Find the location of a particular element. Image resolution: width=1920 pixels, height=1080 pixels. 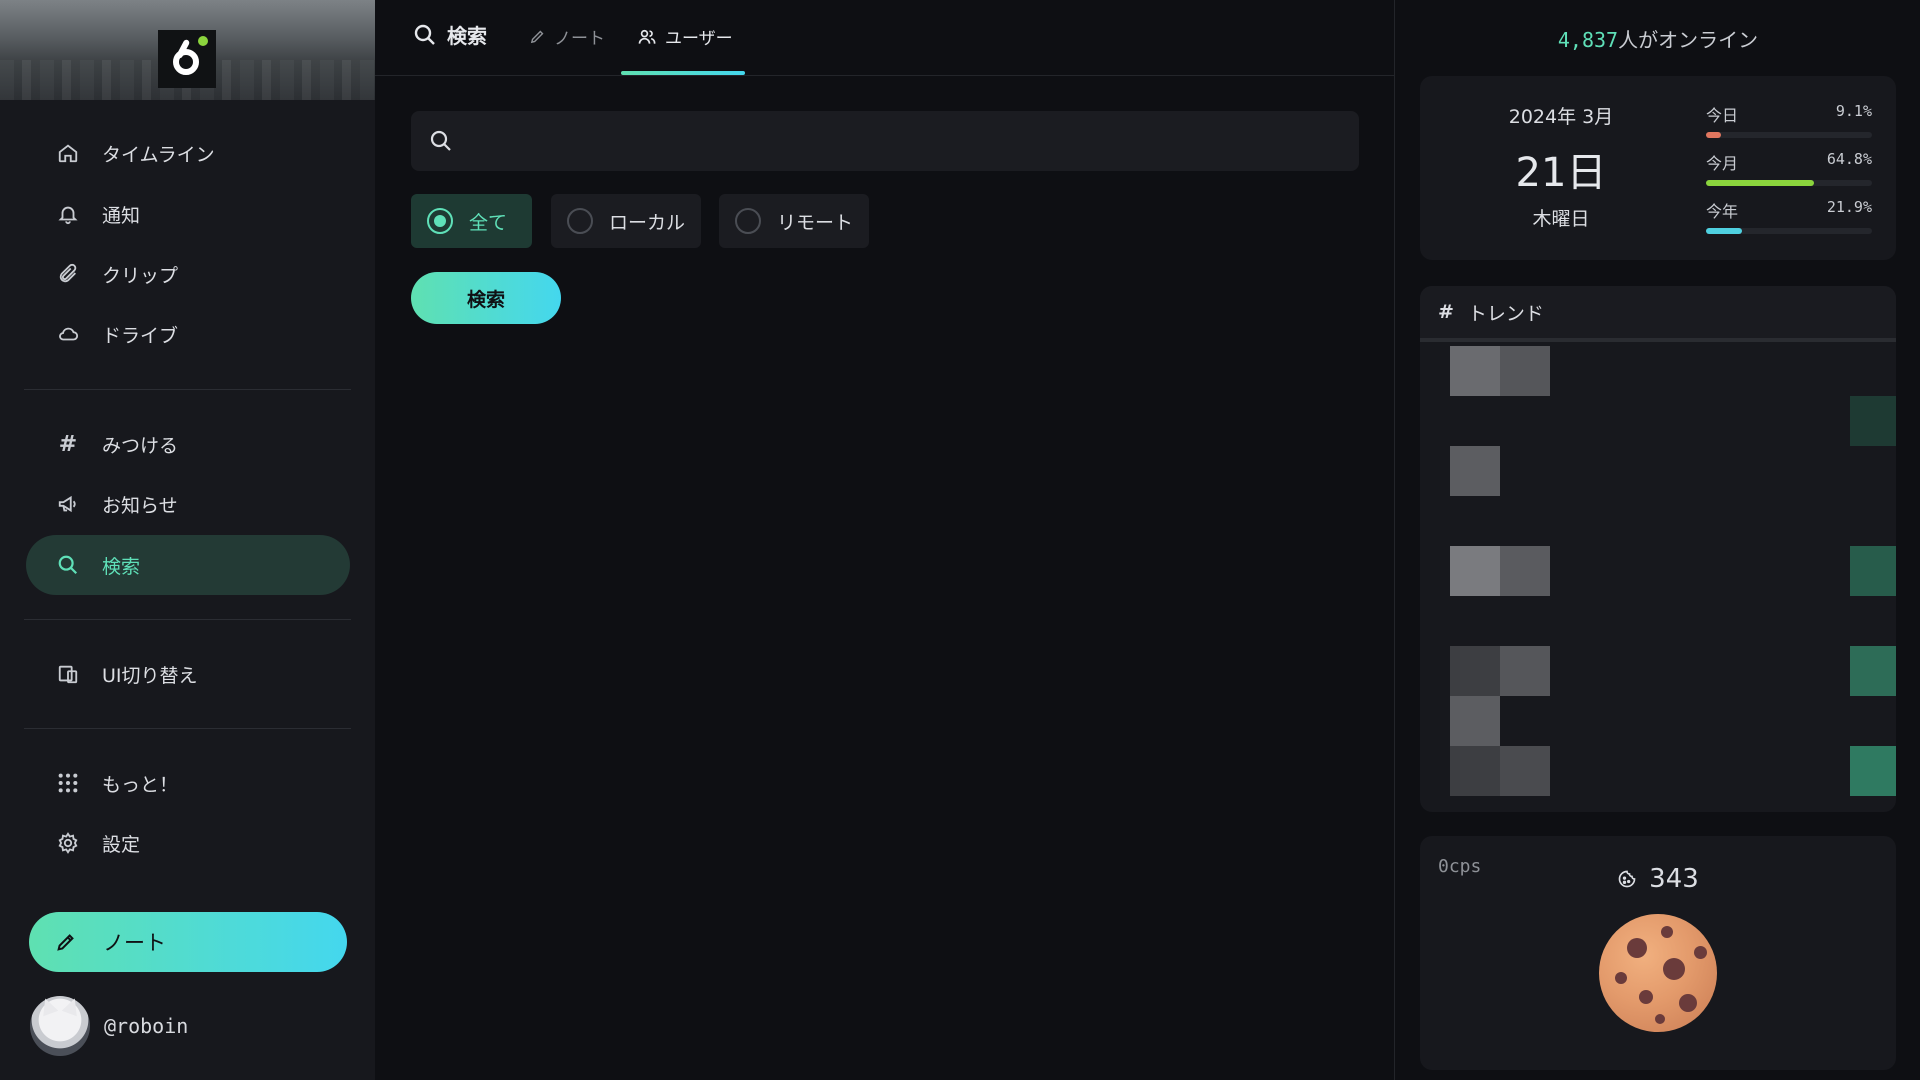

sidebar-item-label: みつける is located at coordinates (140, 445).